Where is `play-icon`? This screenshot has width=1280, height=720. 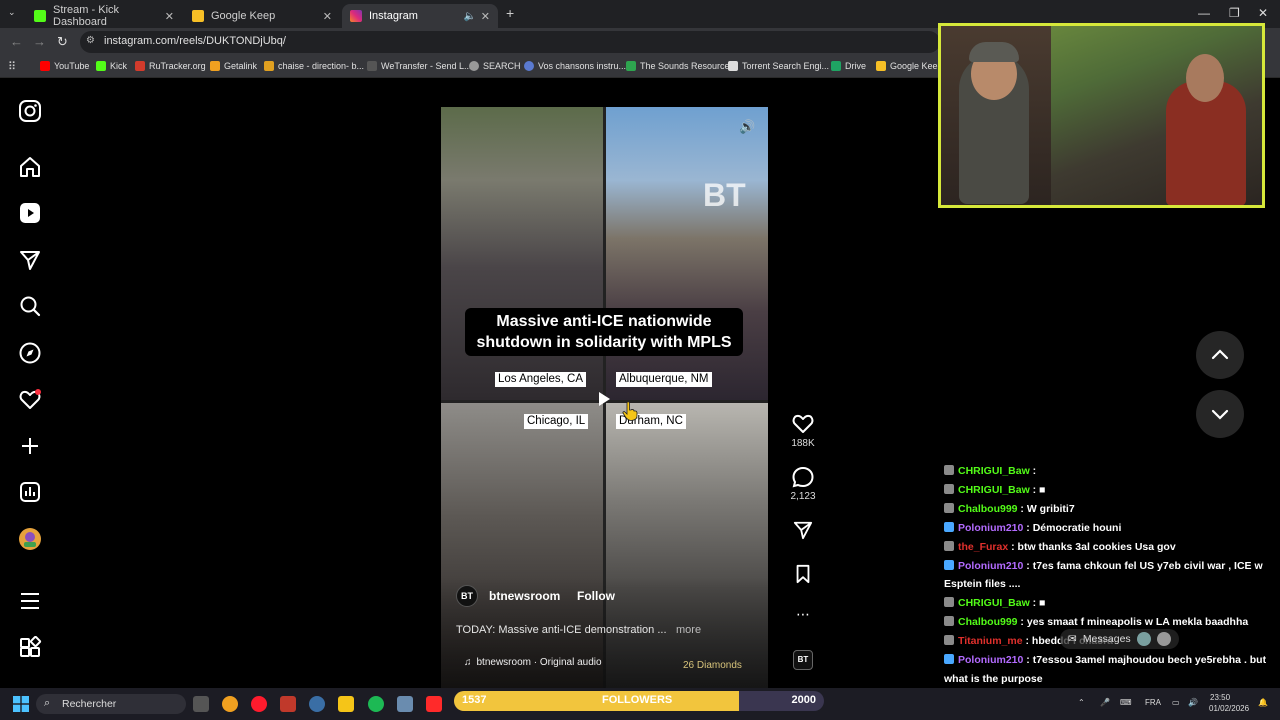
play-icon is located at coordinates (604, 399).